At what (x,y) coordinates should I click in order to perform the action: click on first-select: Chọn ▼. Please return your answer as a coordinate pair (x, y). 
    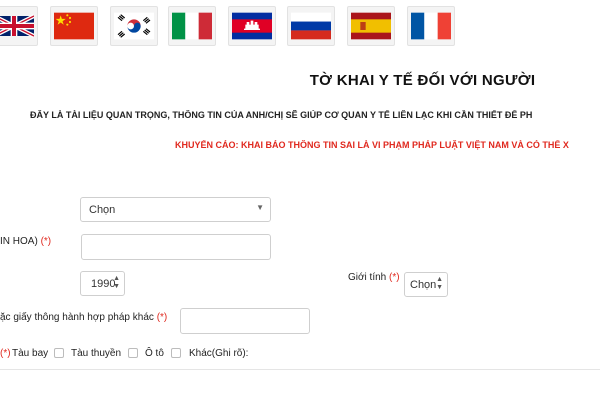
    Looking at the image, I should click on (175, 209).